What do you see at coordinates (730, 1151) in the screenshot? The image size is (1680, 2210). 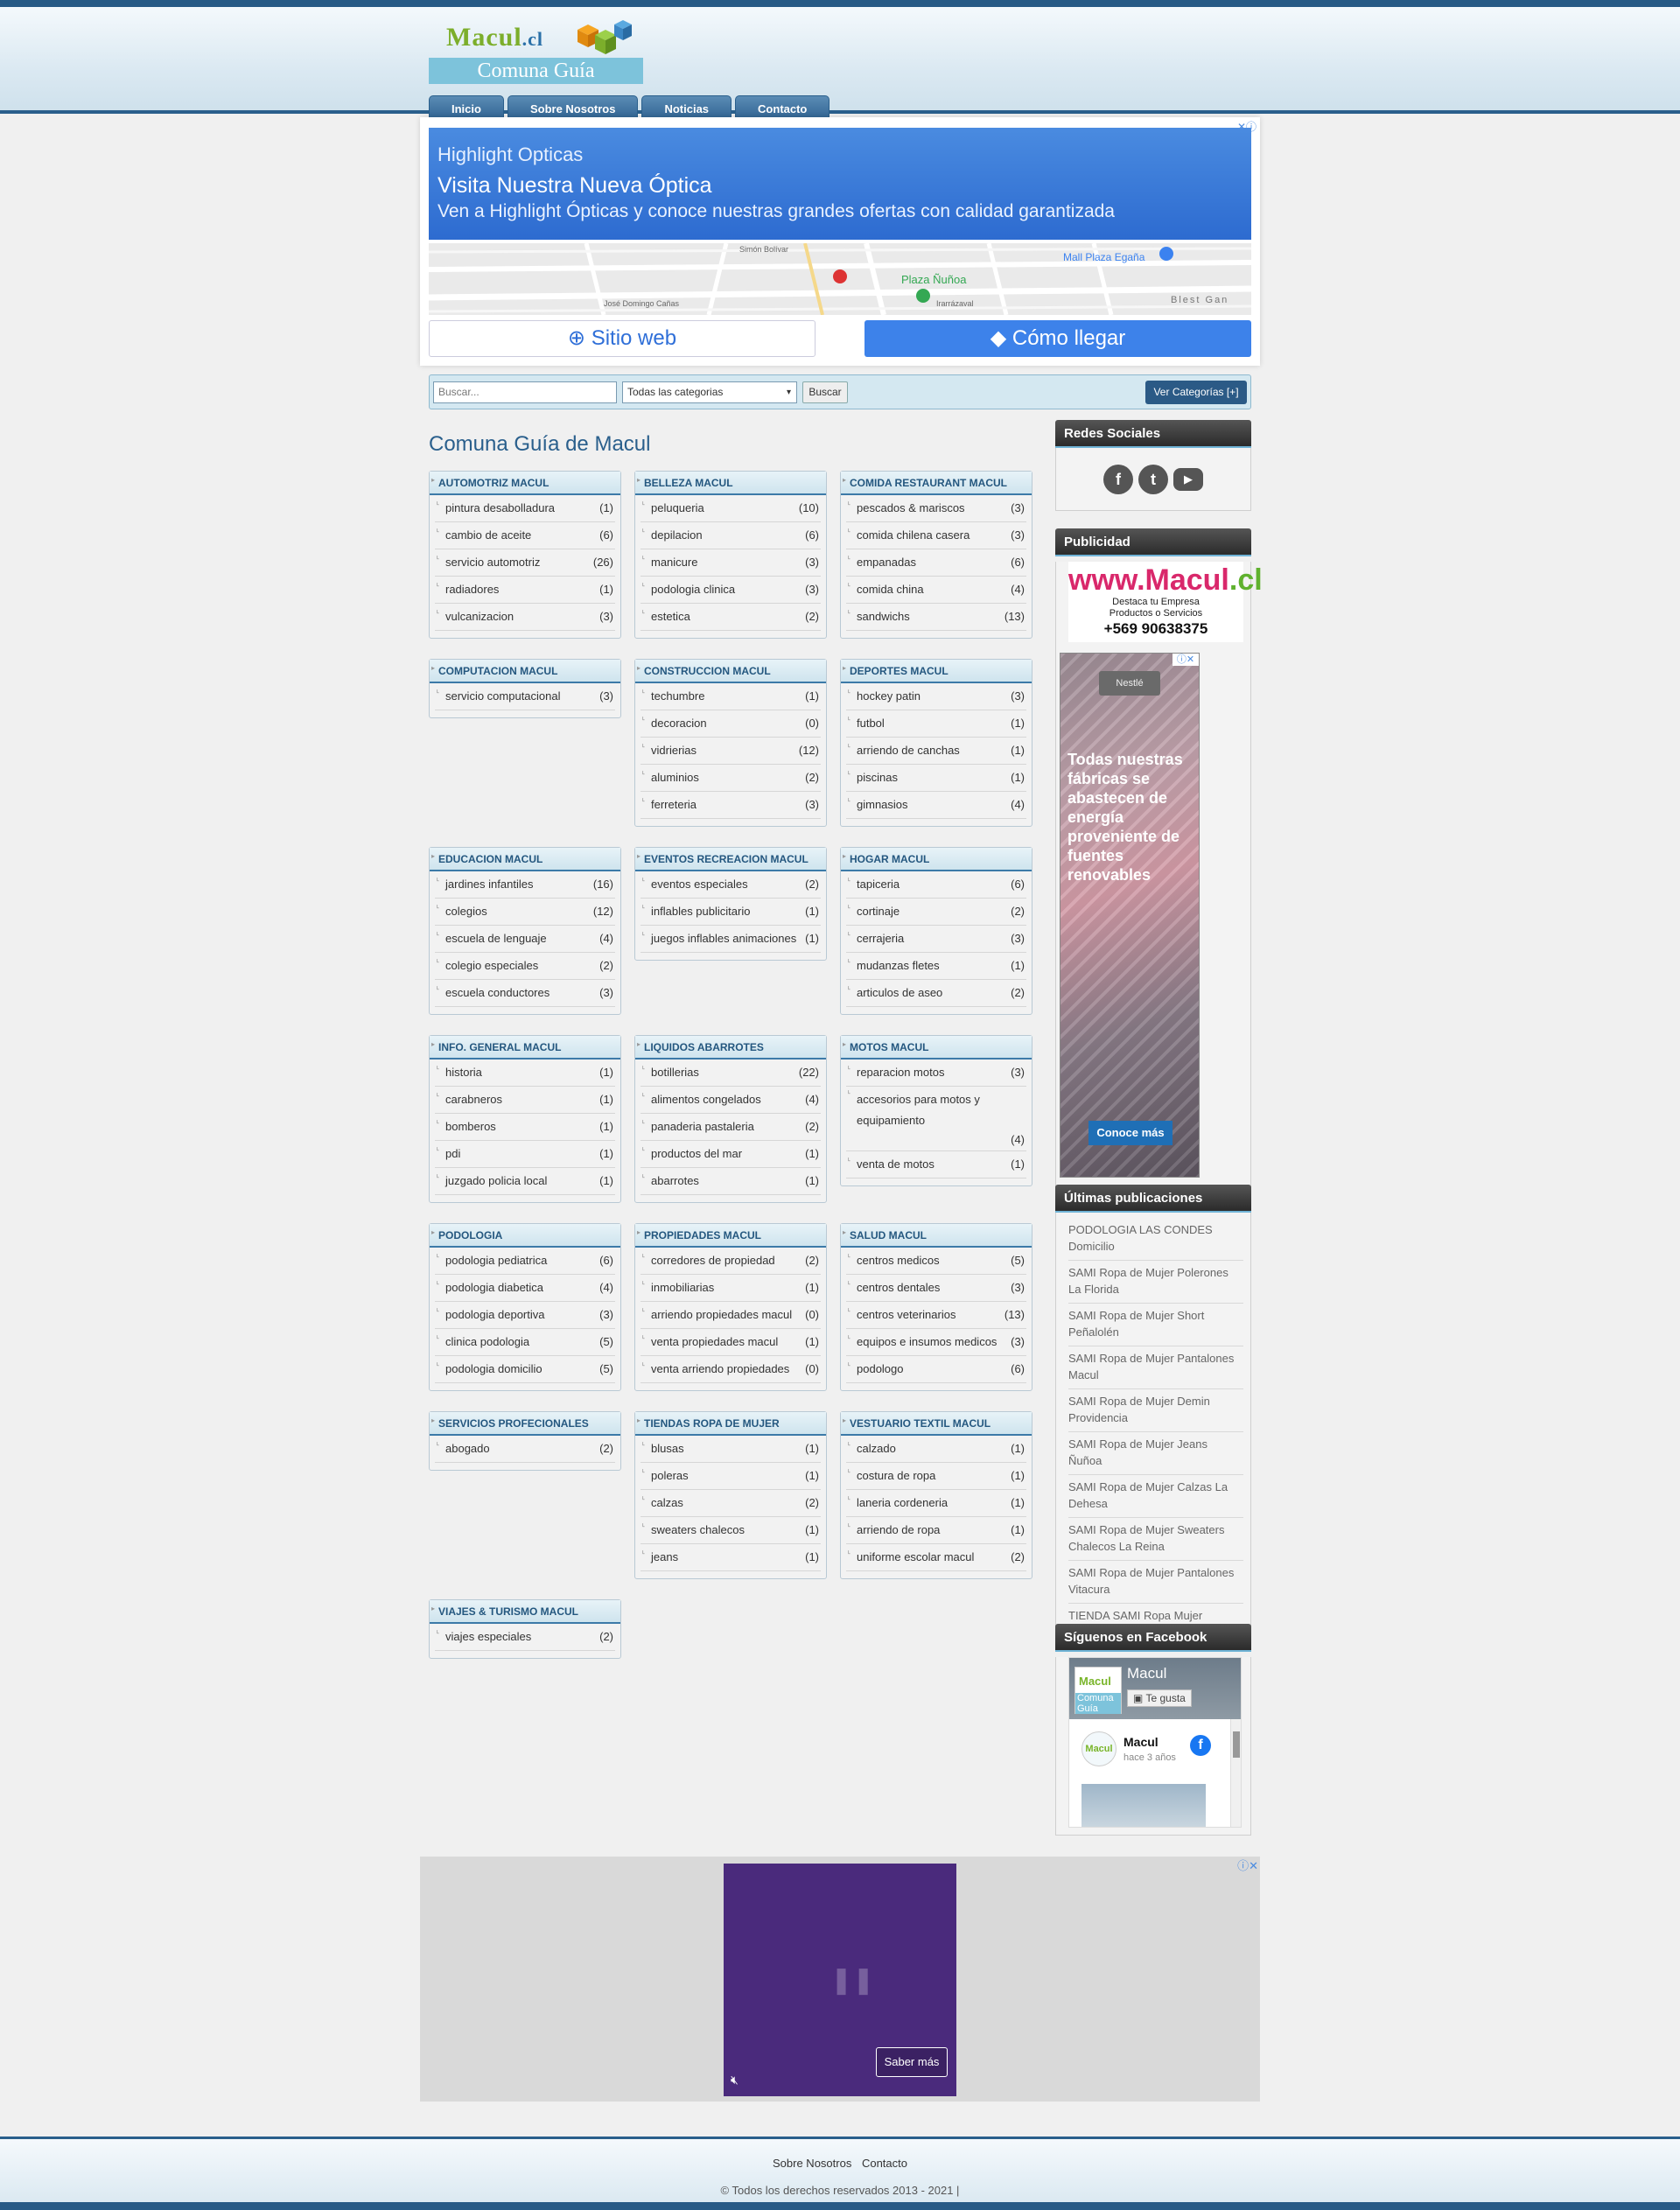 I see `category-item: productos del mar (1)` at bounding box center [730, 1151].